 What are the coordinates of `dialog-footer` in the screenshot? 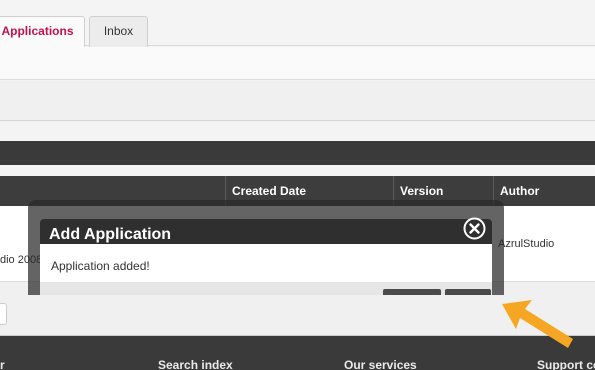 It's located at (266, 288).